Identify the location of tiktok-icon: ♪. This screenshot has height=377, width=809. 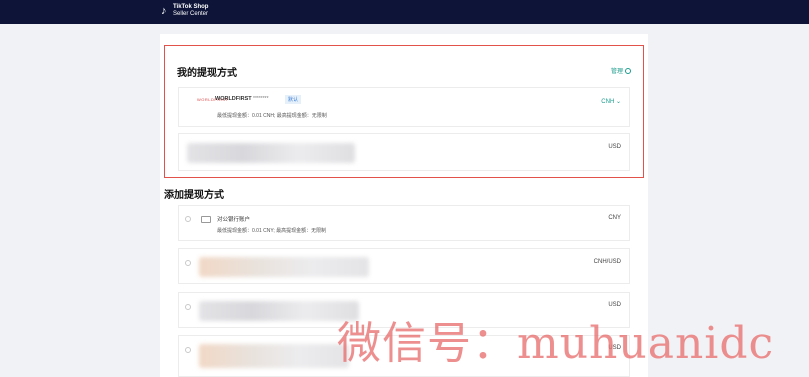
(164, 10).